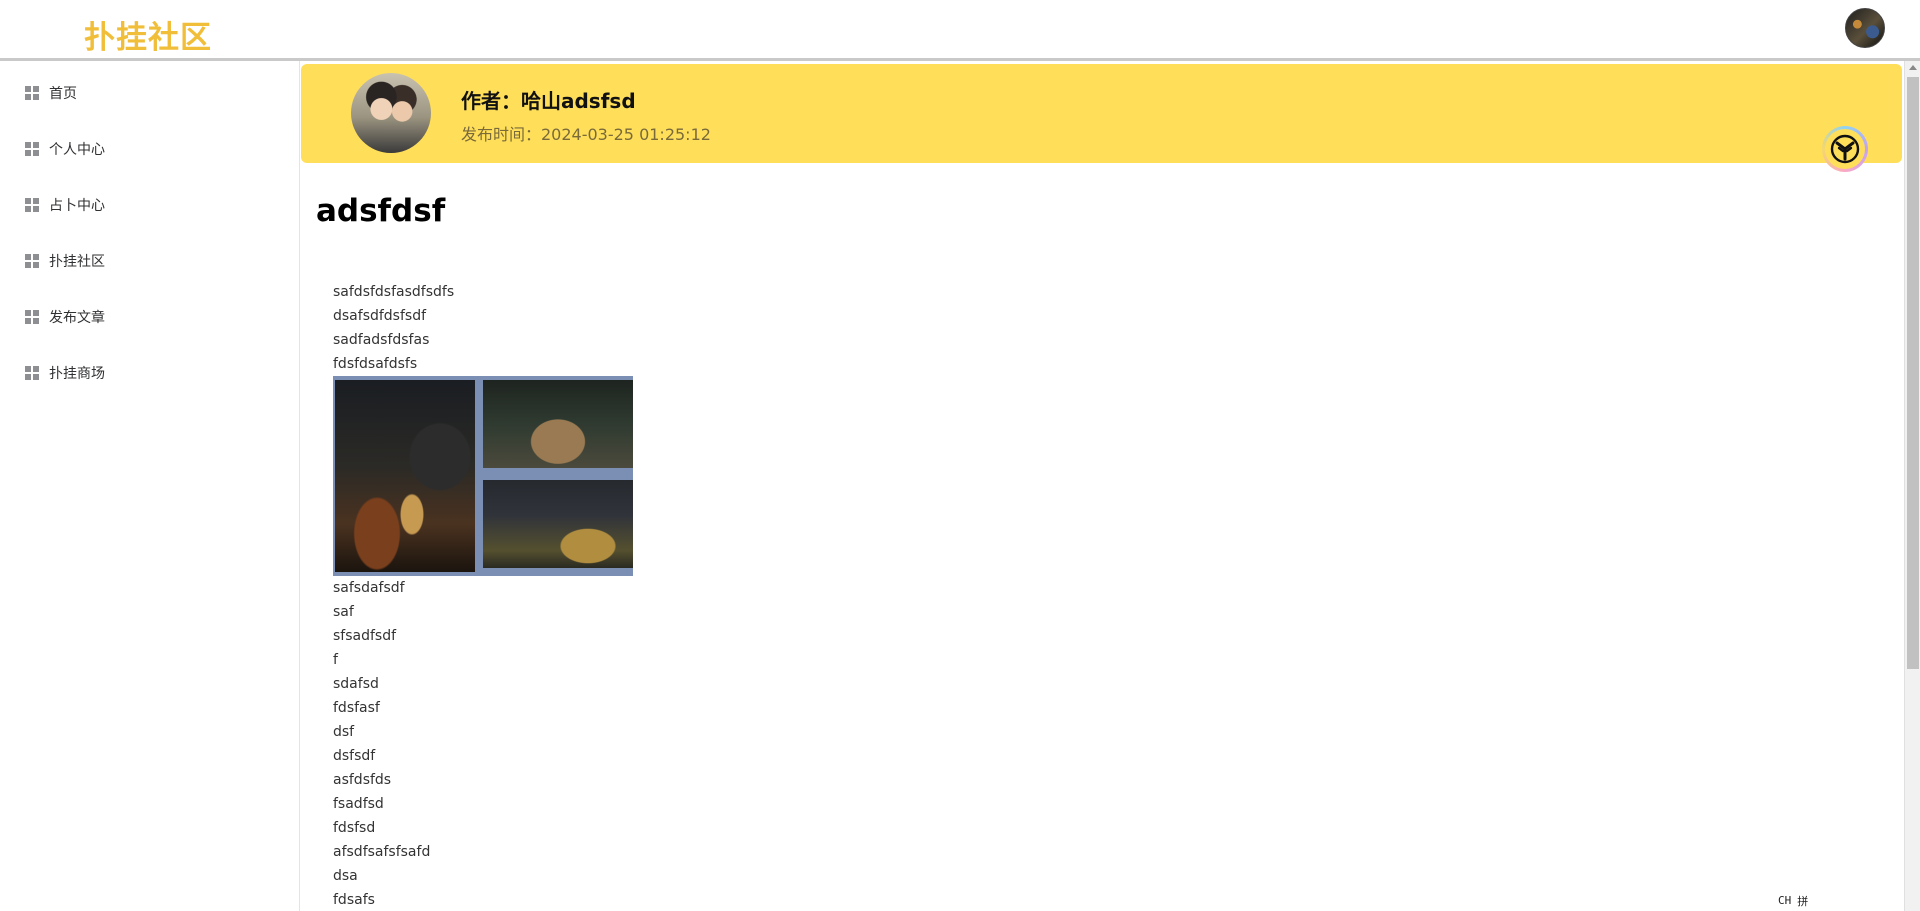  Describe the element at coordinates (382, 852) in the screenshot. I see `body-line: afsdfsafsfsafd` at that location.